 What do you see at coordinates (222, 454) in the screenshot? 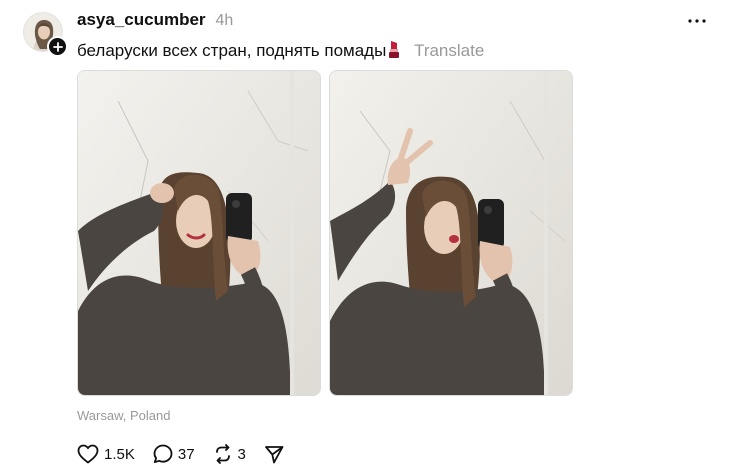
I see `repost-icon` at bounding box center [222, 454].